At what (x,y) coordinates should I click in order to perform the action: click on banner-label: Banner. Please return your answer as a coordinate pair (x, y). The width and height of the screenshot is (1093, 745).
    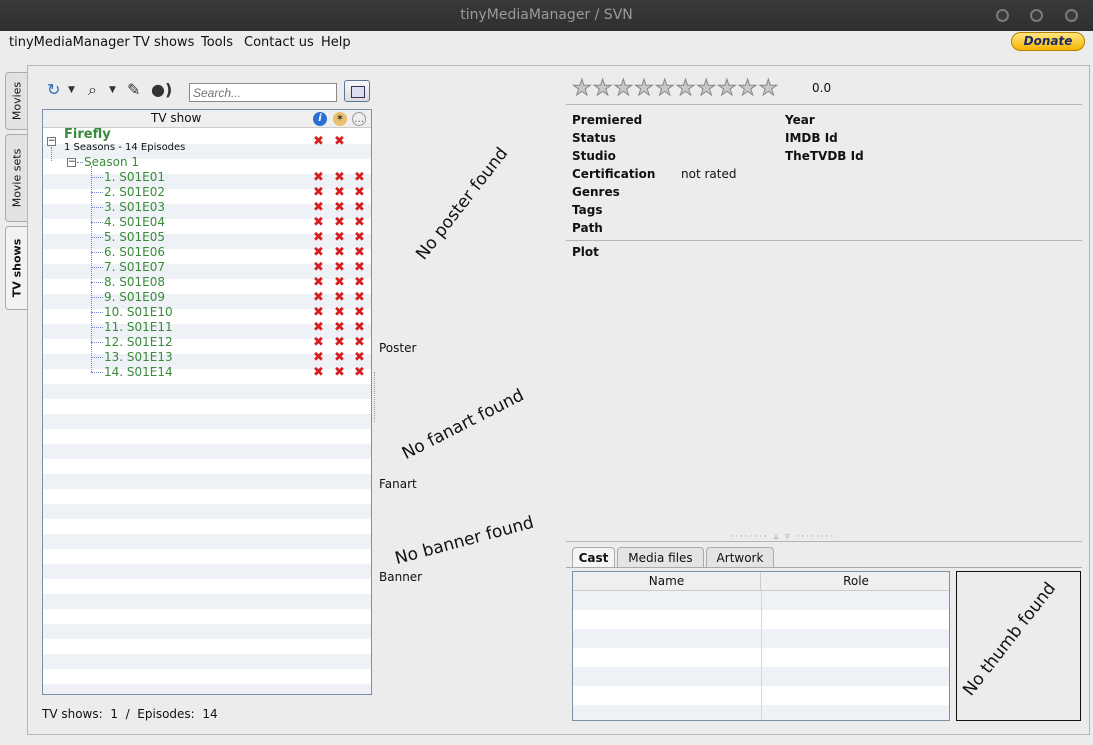
    Looking at the image, I should click on (401, 577).